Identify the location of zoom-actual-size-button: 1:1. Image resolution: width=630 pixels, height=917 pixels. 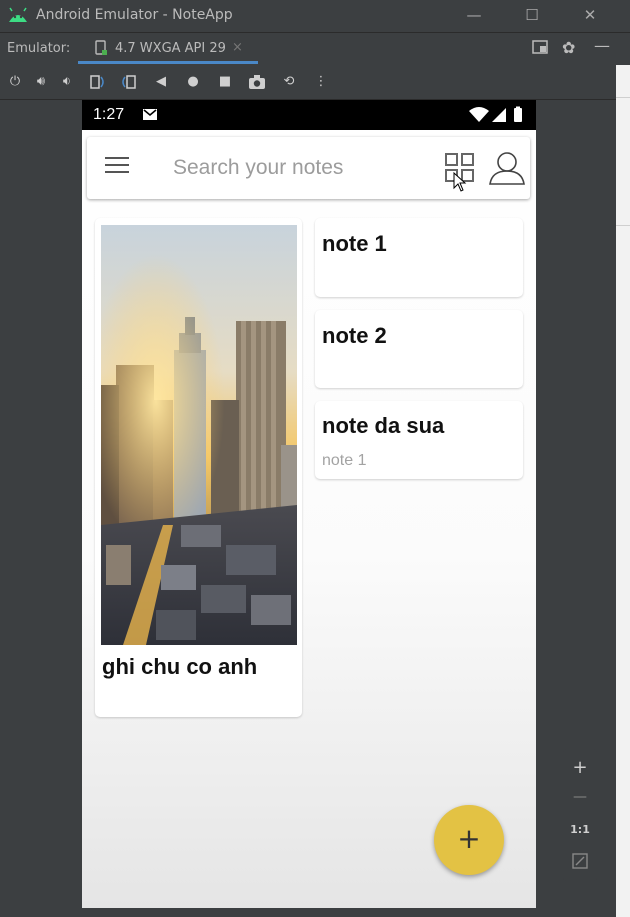
(580, 829).